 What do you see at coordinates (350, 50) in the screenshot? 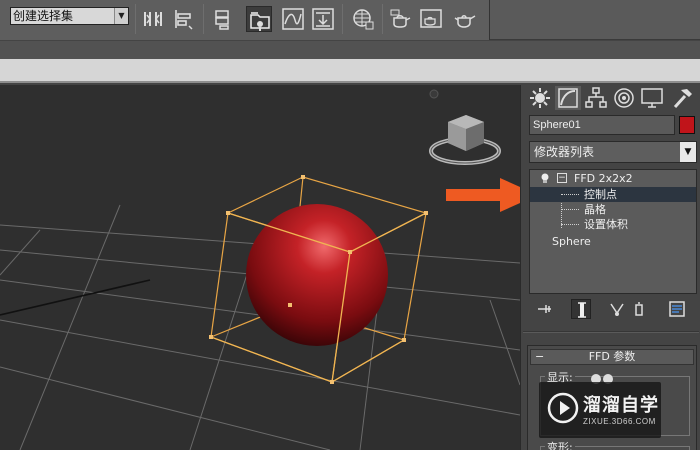
I see `ribbon-strip` at bounding box center [350, 50].